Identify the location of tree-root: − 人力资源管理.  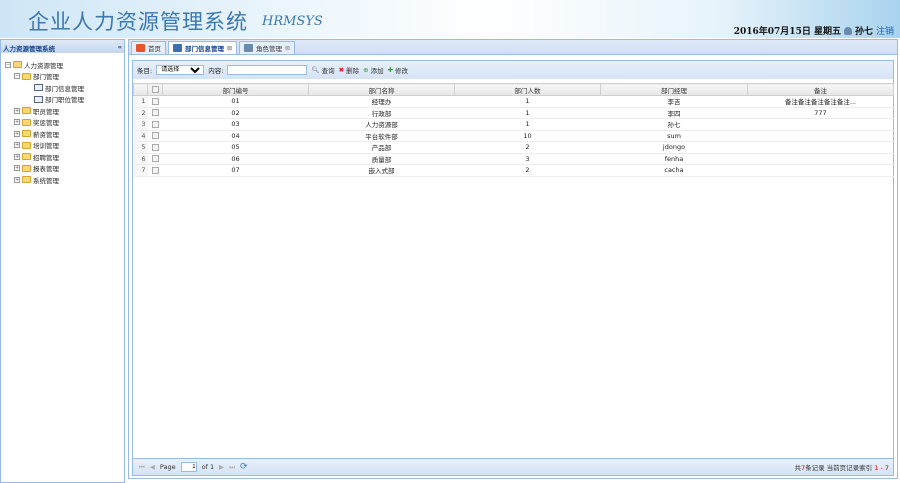
(64, 65).